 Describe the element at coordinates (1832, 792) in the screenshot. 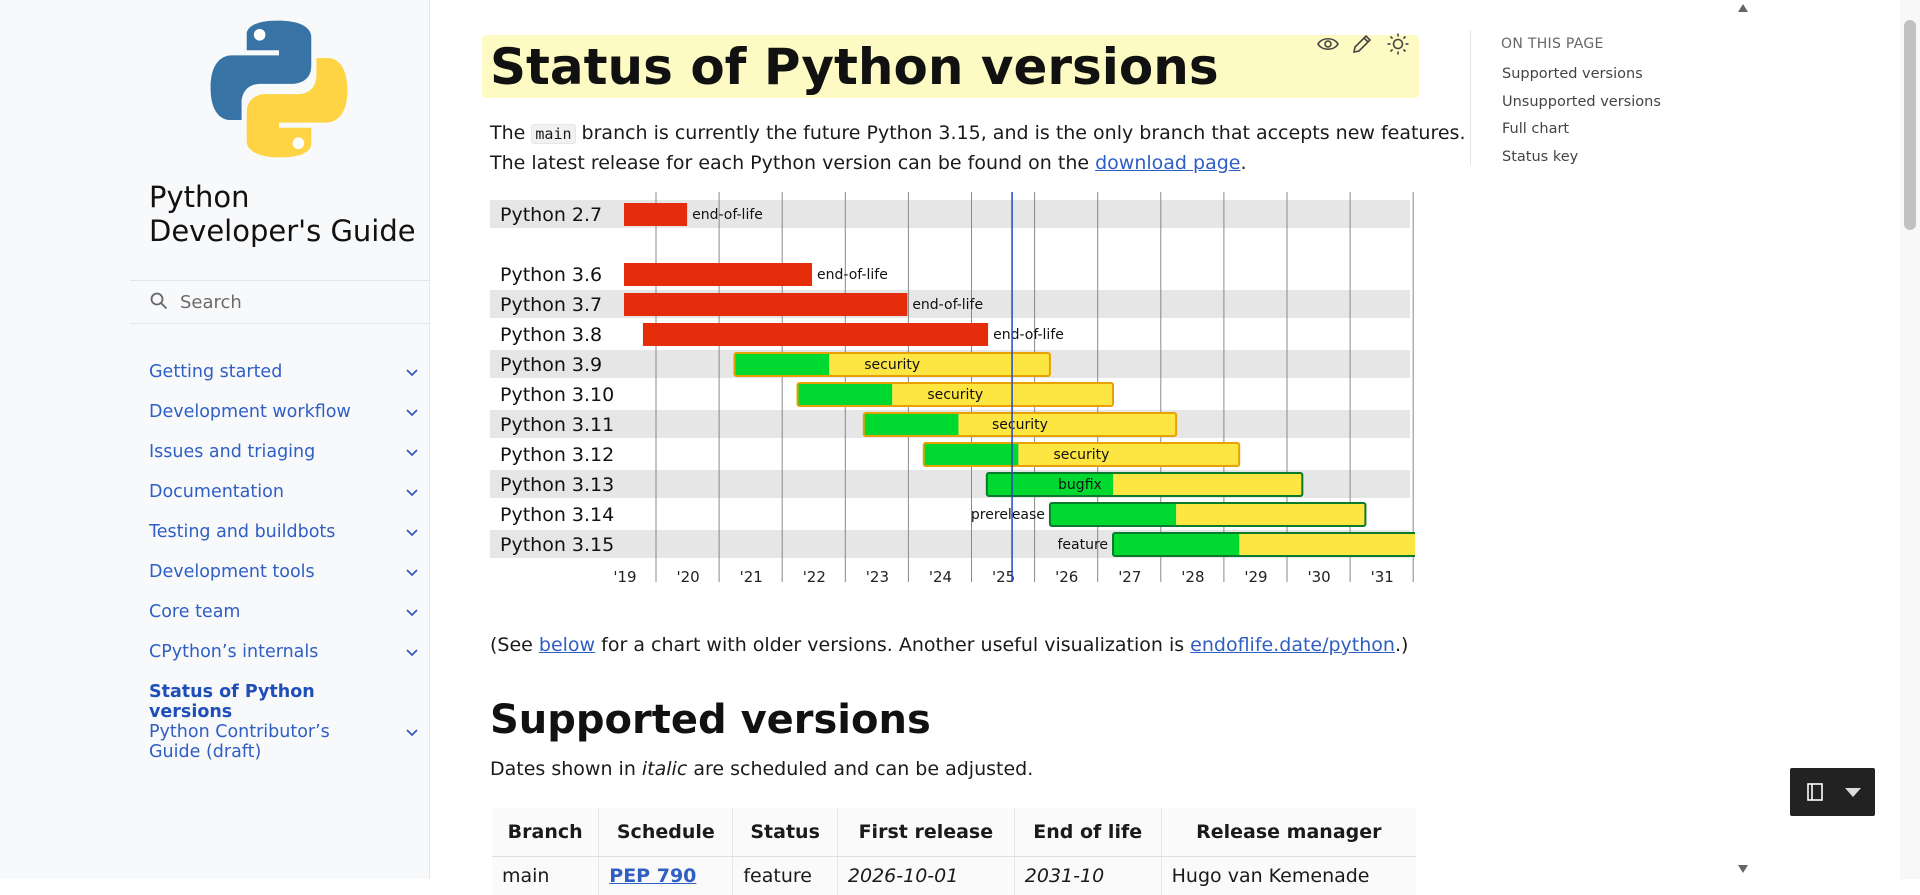

I see `readthedocs-flyout` at that location.